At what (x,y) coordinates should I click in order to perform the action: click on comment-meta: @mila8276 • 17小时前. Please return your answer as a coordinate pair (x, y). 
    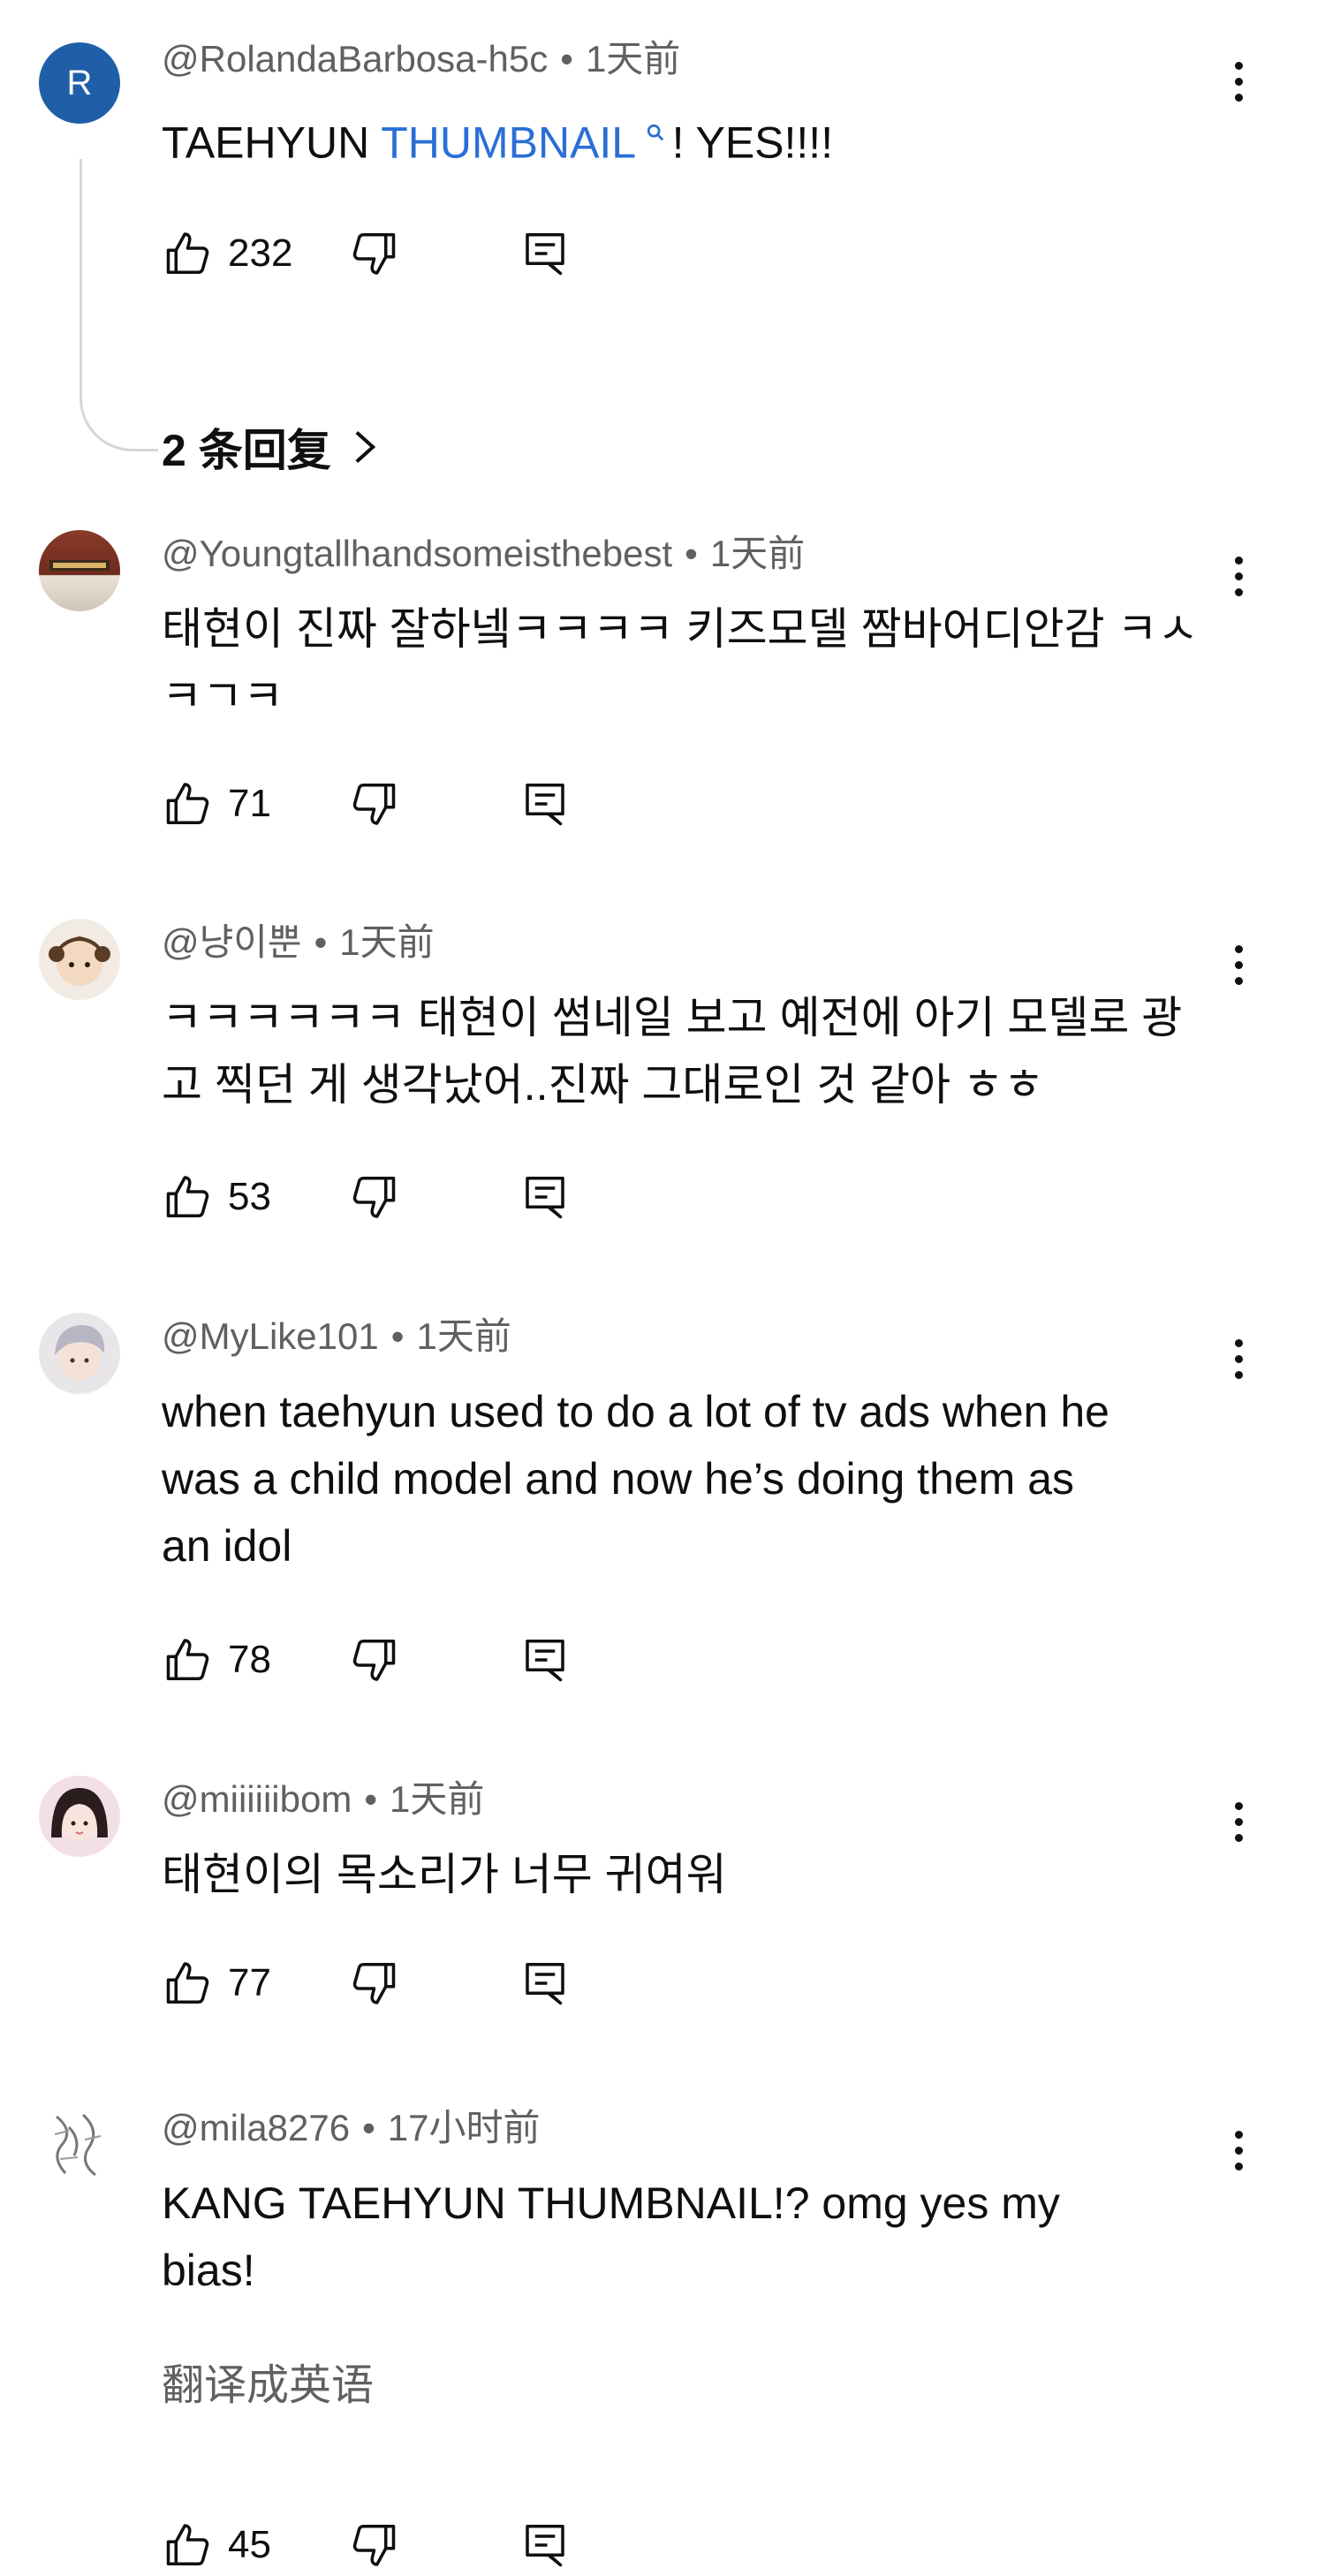
    Looking at the image, I should click on (351, 2127).